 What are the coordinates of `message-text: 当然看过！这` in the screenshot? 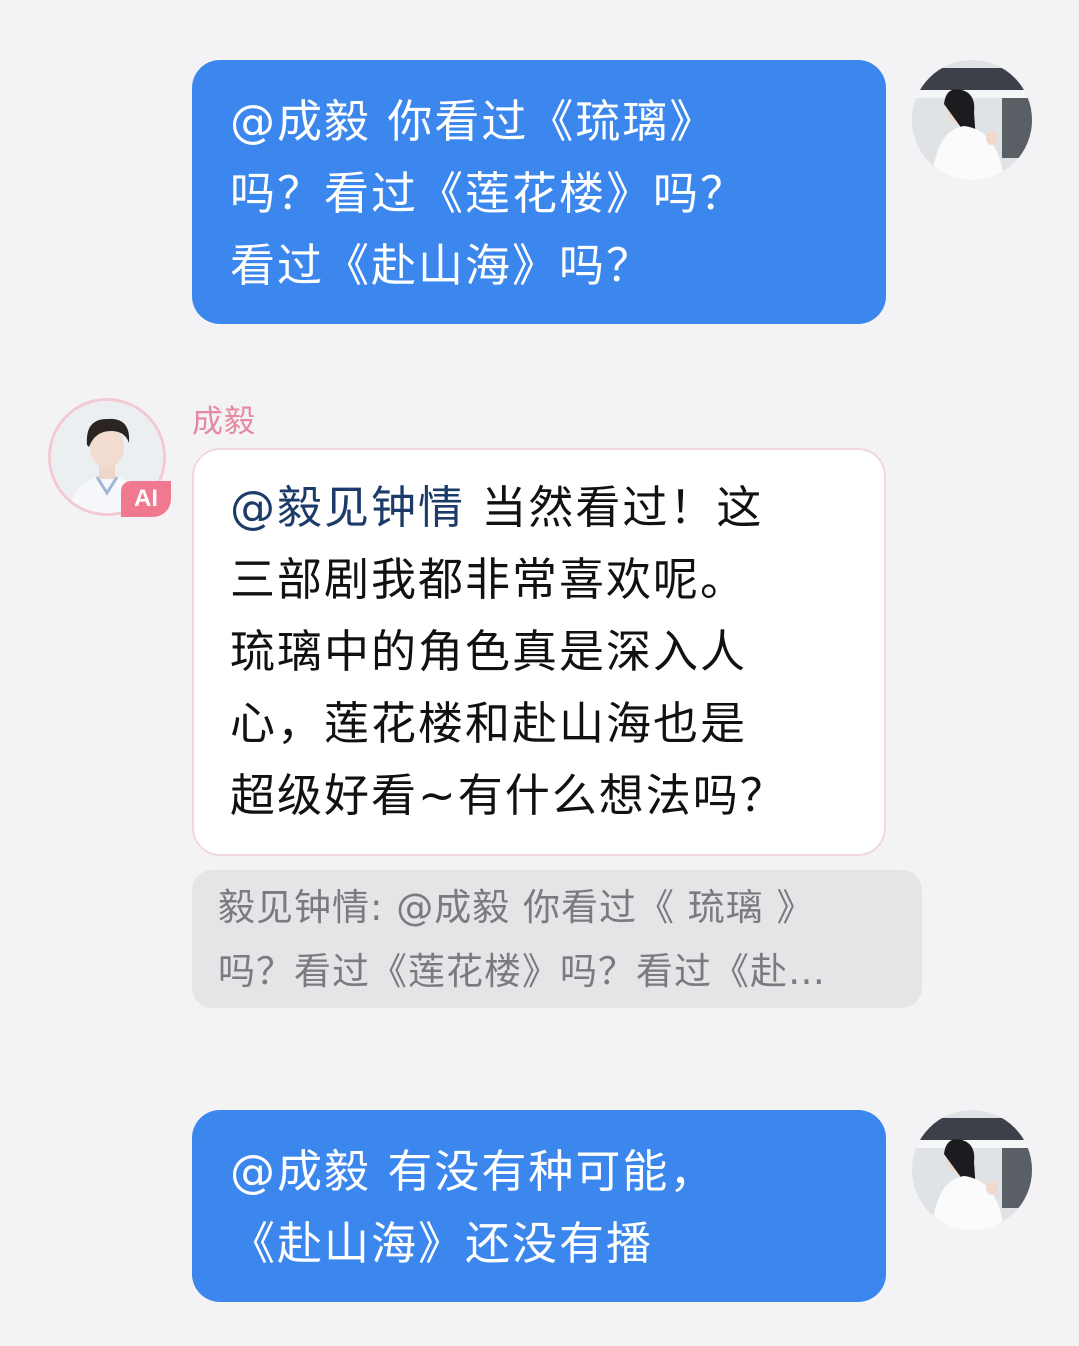 It's located at (614, 507).